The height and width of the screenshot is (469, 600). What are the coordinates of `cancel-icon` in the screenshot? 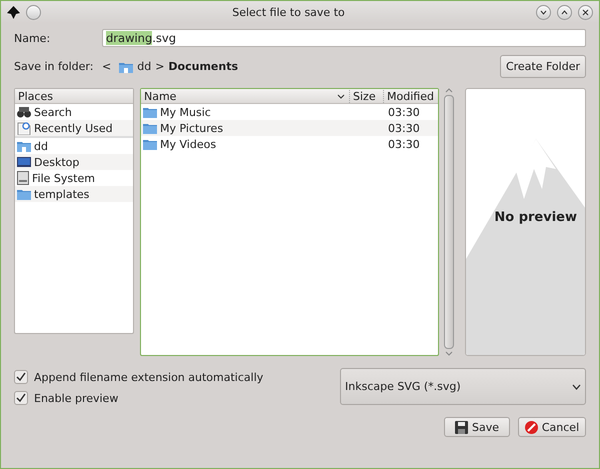 It's located at (531, 427).